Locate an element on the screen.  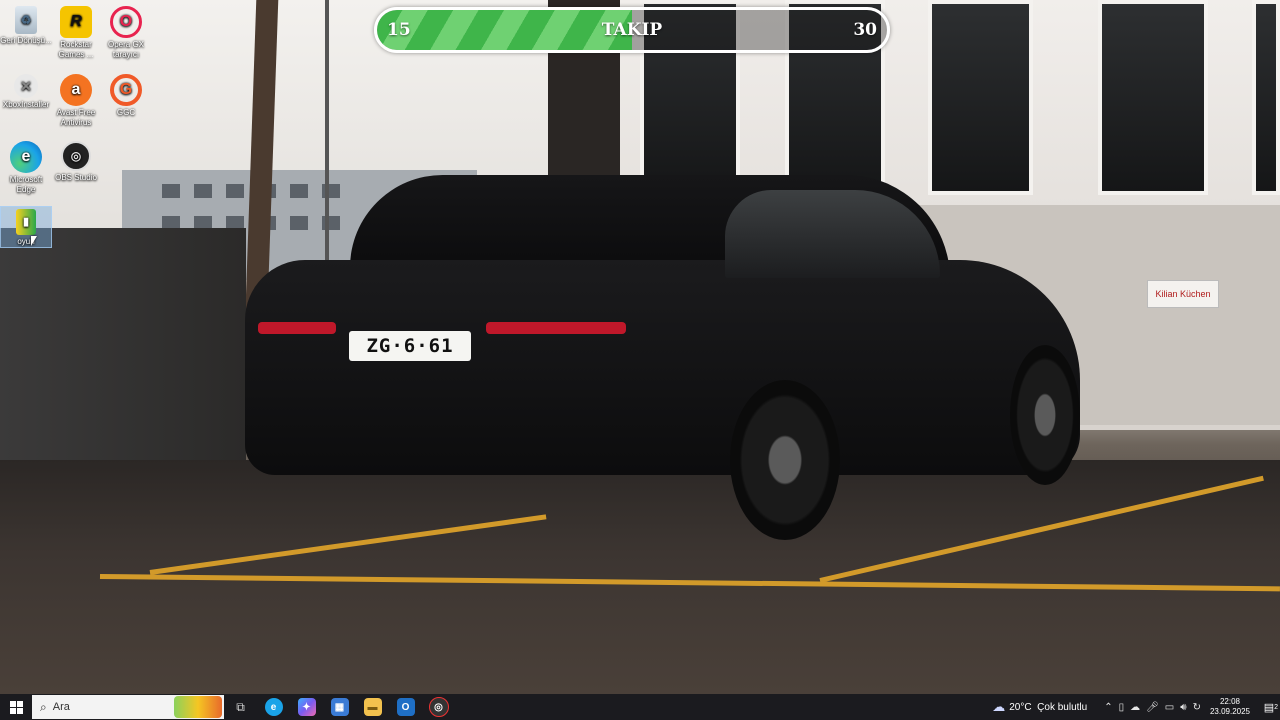
follow-goal-label: TAKIP is located at coordinates (632, 30).